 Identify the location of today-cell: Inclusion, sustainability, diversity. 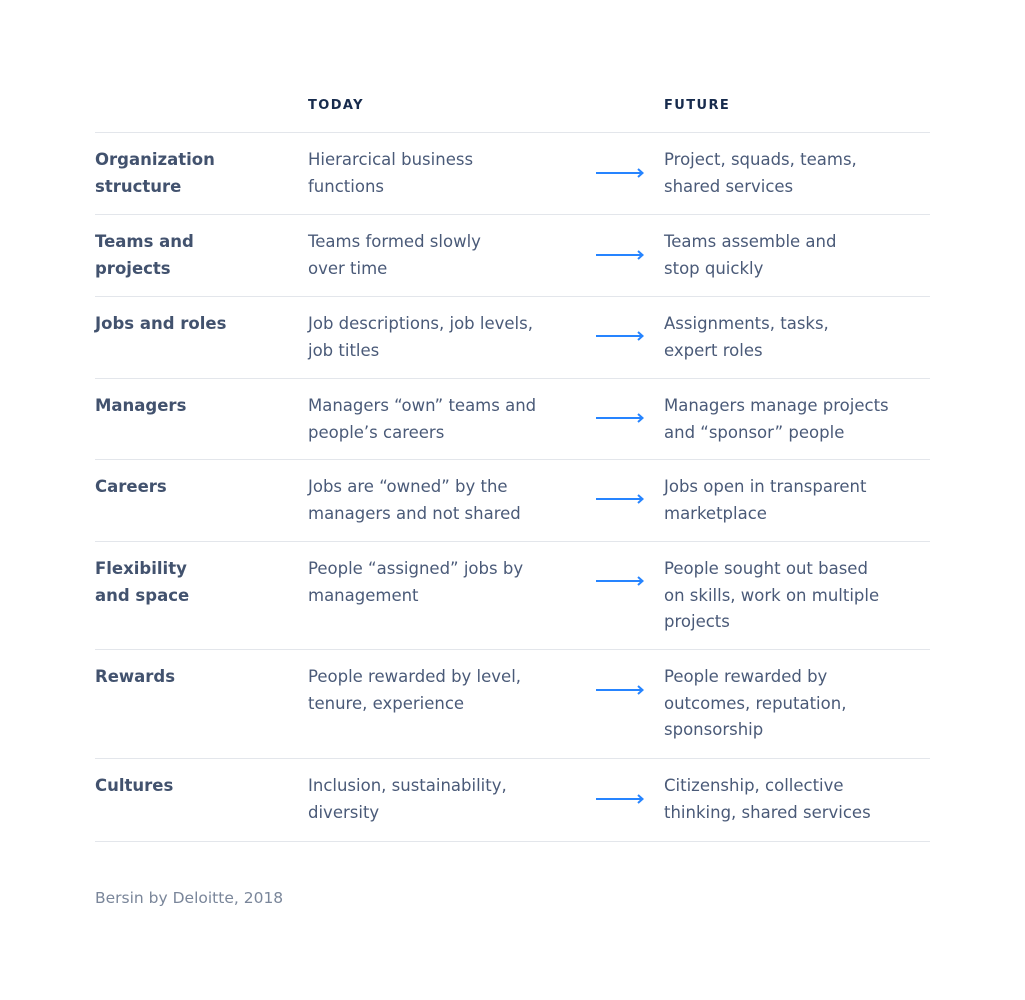
(407, 799).